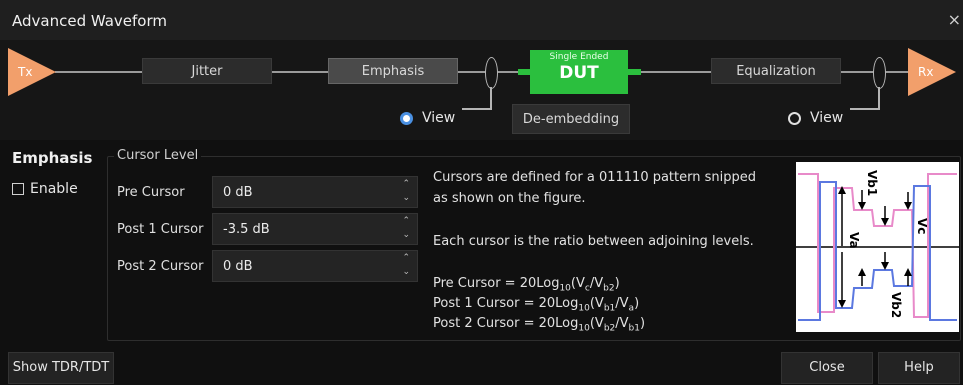 This screenshot has height=385, width=963. Describe the element at coordinates (246, 229) in the screenshot. I see `post1-cursor-value: -3.5 dB` at that location.